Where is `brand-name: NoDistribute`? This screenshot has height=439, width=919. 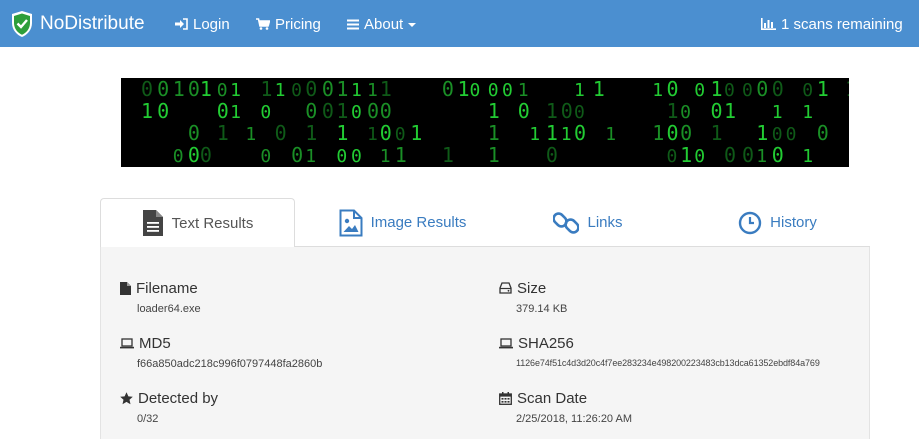 brand-name: NoDistribute is located at coordinates (92, 23).